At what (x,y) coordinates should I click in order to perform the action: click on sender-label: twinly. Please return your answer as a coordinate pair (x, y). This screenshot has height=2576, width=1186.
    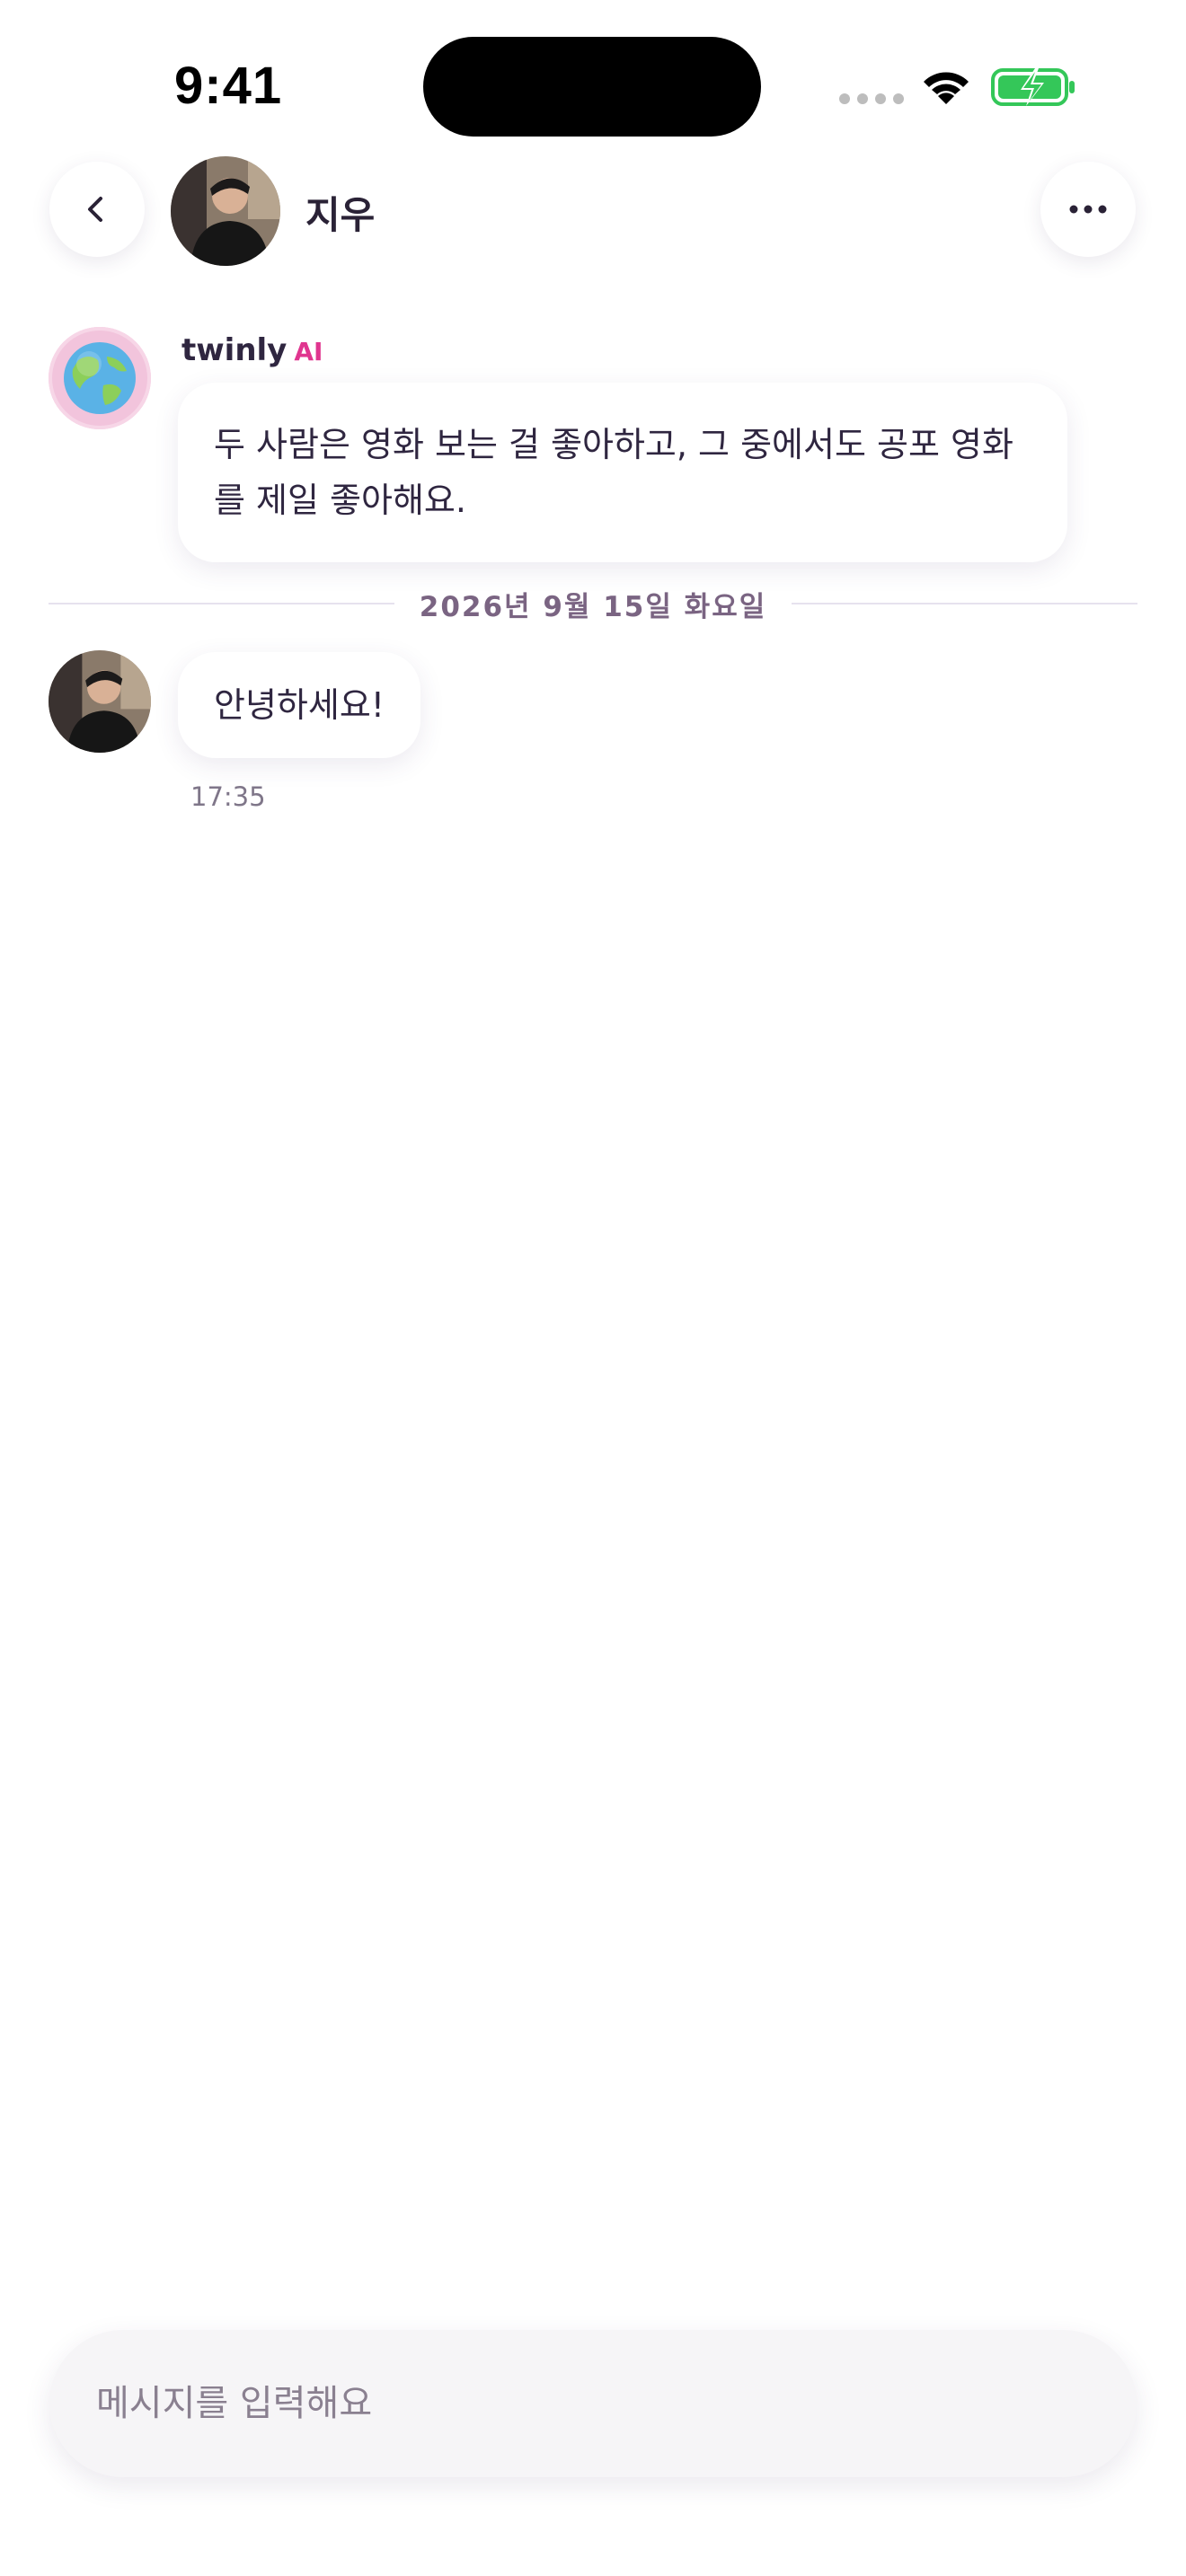
    Looking at the image, I should click on (234, 350).